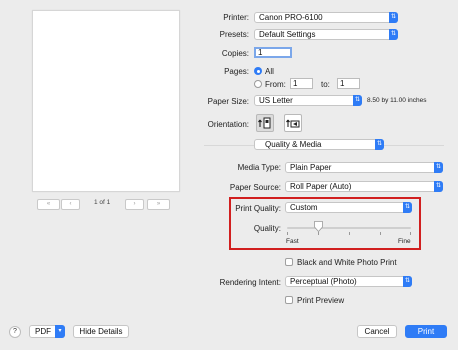  I want to click on print-quality-popup: Custom ⇅, so click(348, 207).